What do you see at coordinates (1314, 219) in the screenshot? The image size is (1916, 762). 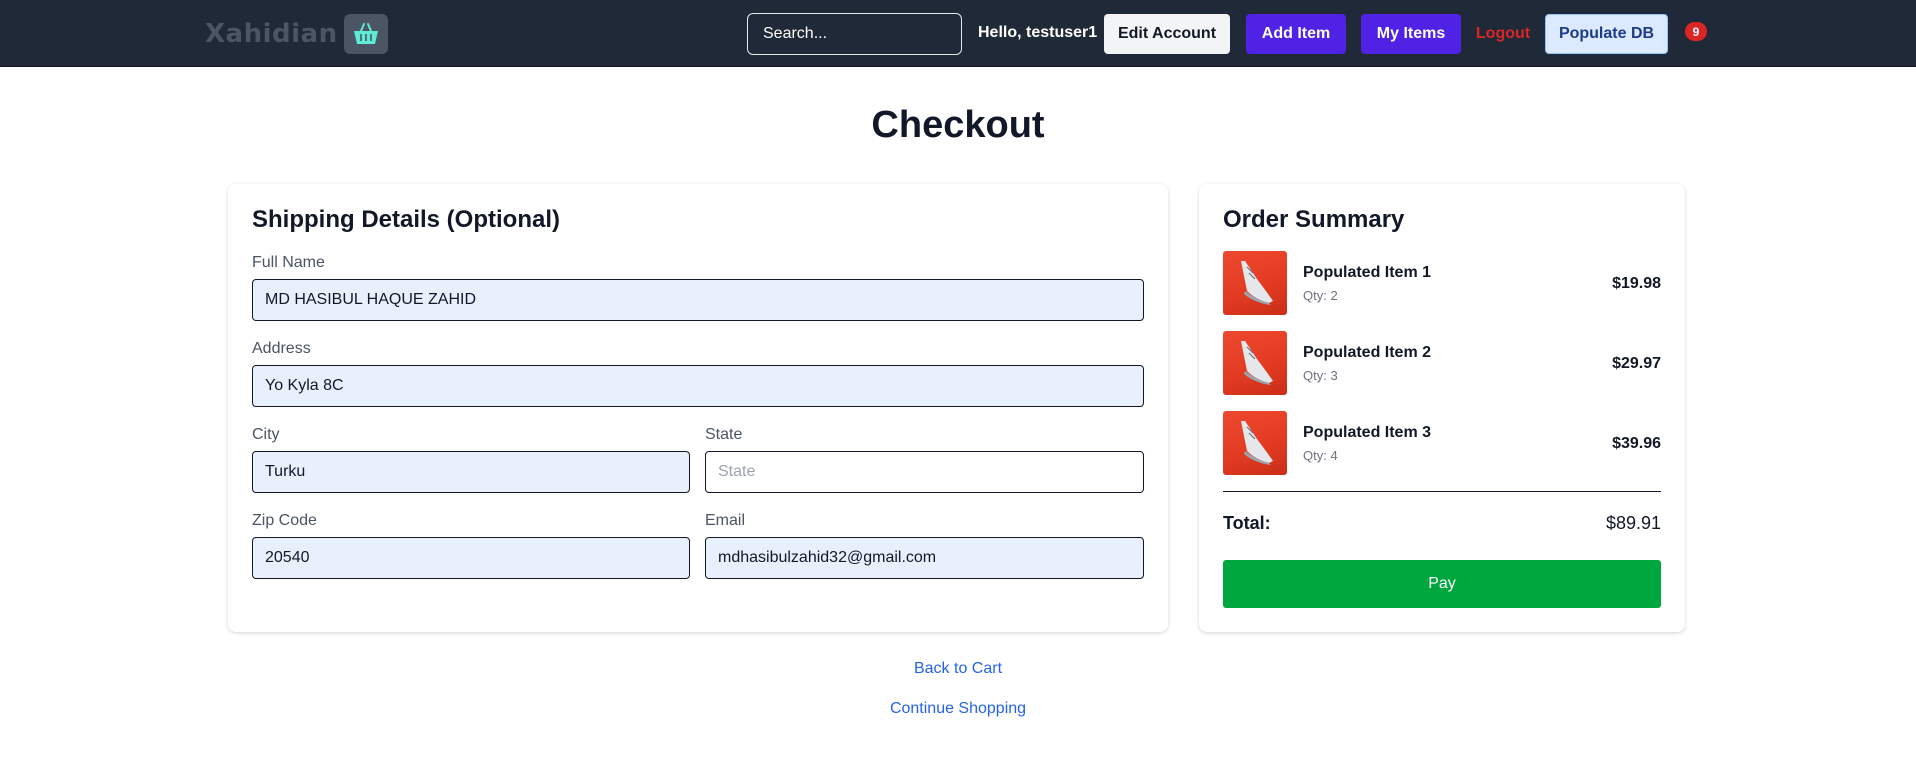 I see `order-summary-heading: Order Summary` at bounding box center [1314, 219].